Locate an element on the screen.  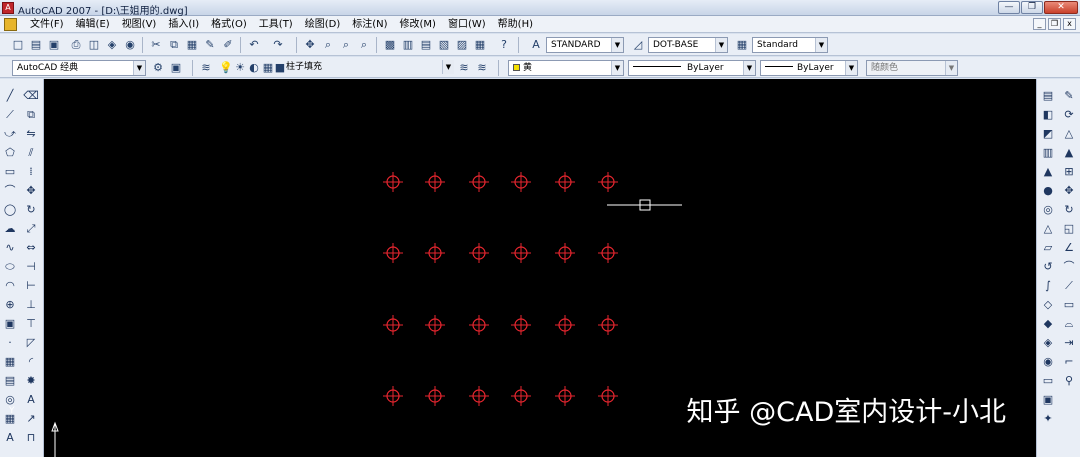
make-layer-current-icon: ≋ is located at coordinates (464, 68).